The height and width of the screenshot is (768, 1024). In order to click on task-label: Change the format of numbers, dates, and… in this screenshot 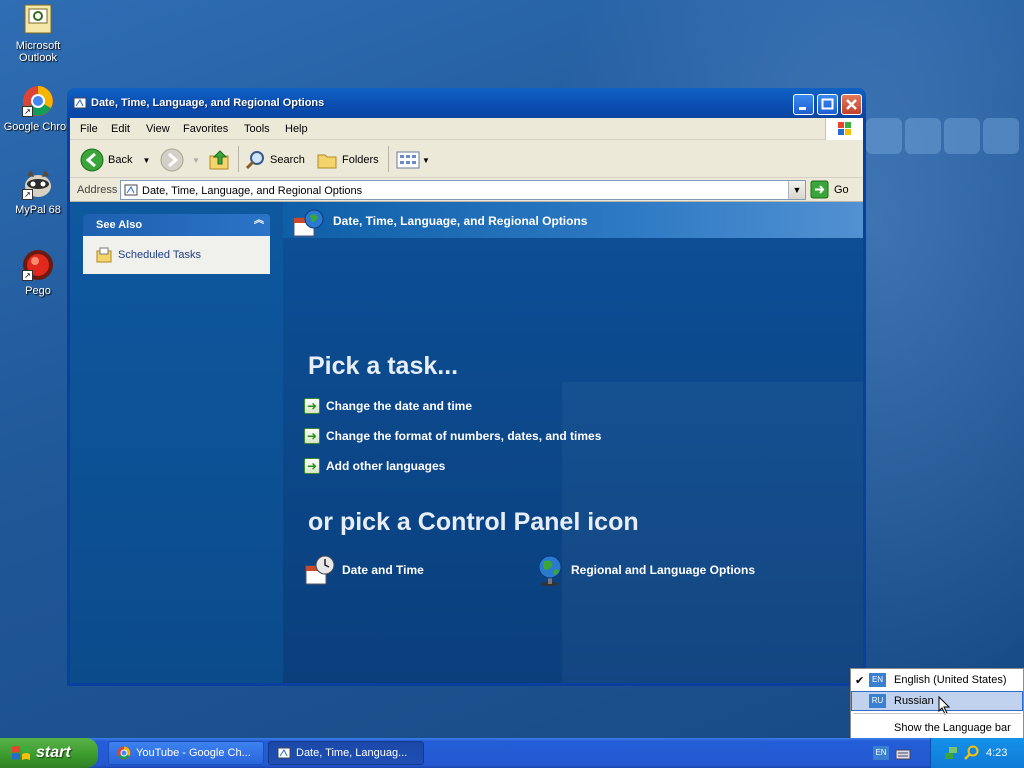, I will do `click(464, 436)`.